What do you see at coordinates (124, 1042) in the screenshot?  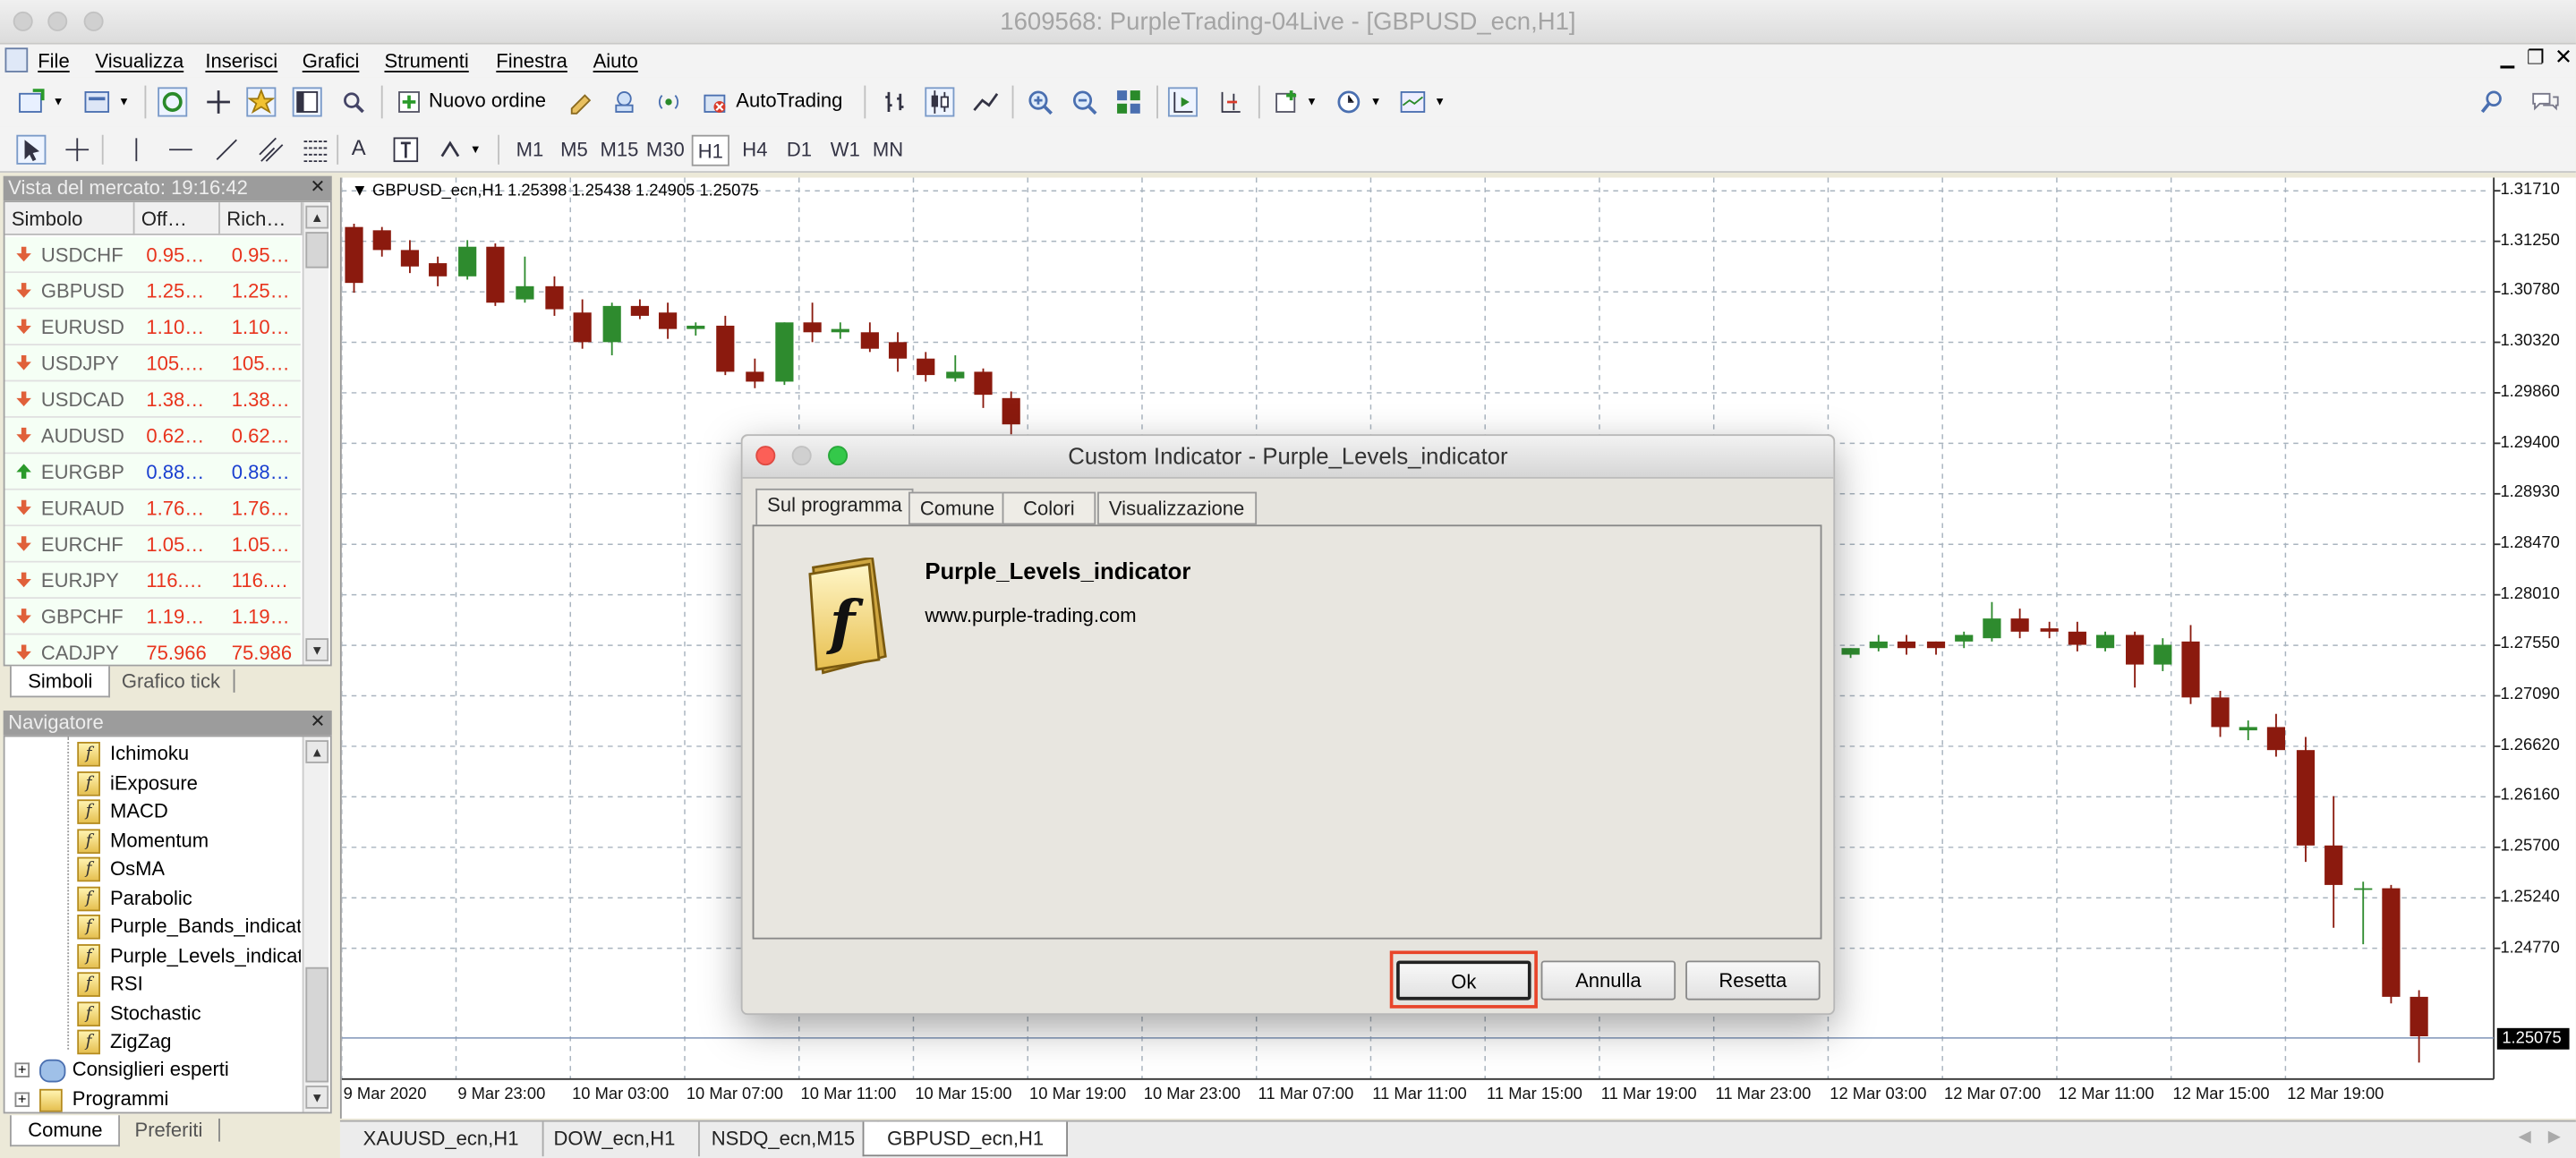 I see `tree-item: f ZigZag` at bounding box center [124, 1042].